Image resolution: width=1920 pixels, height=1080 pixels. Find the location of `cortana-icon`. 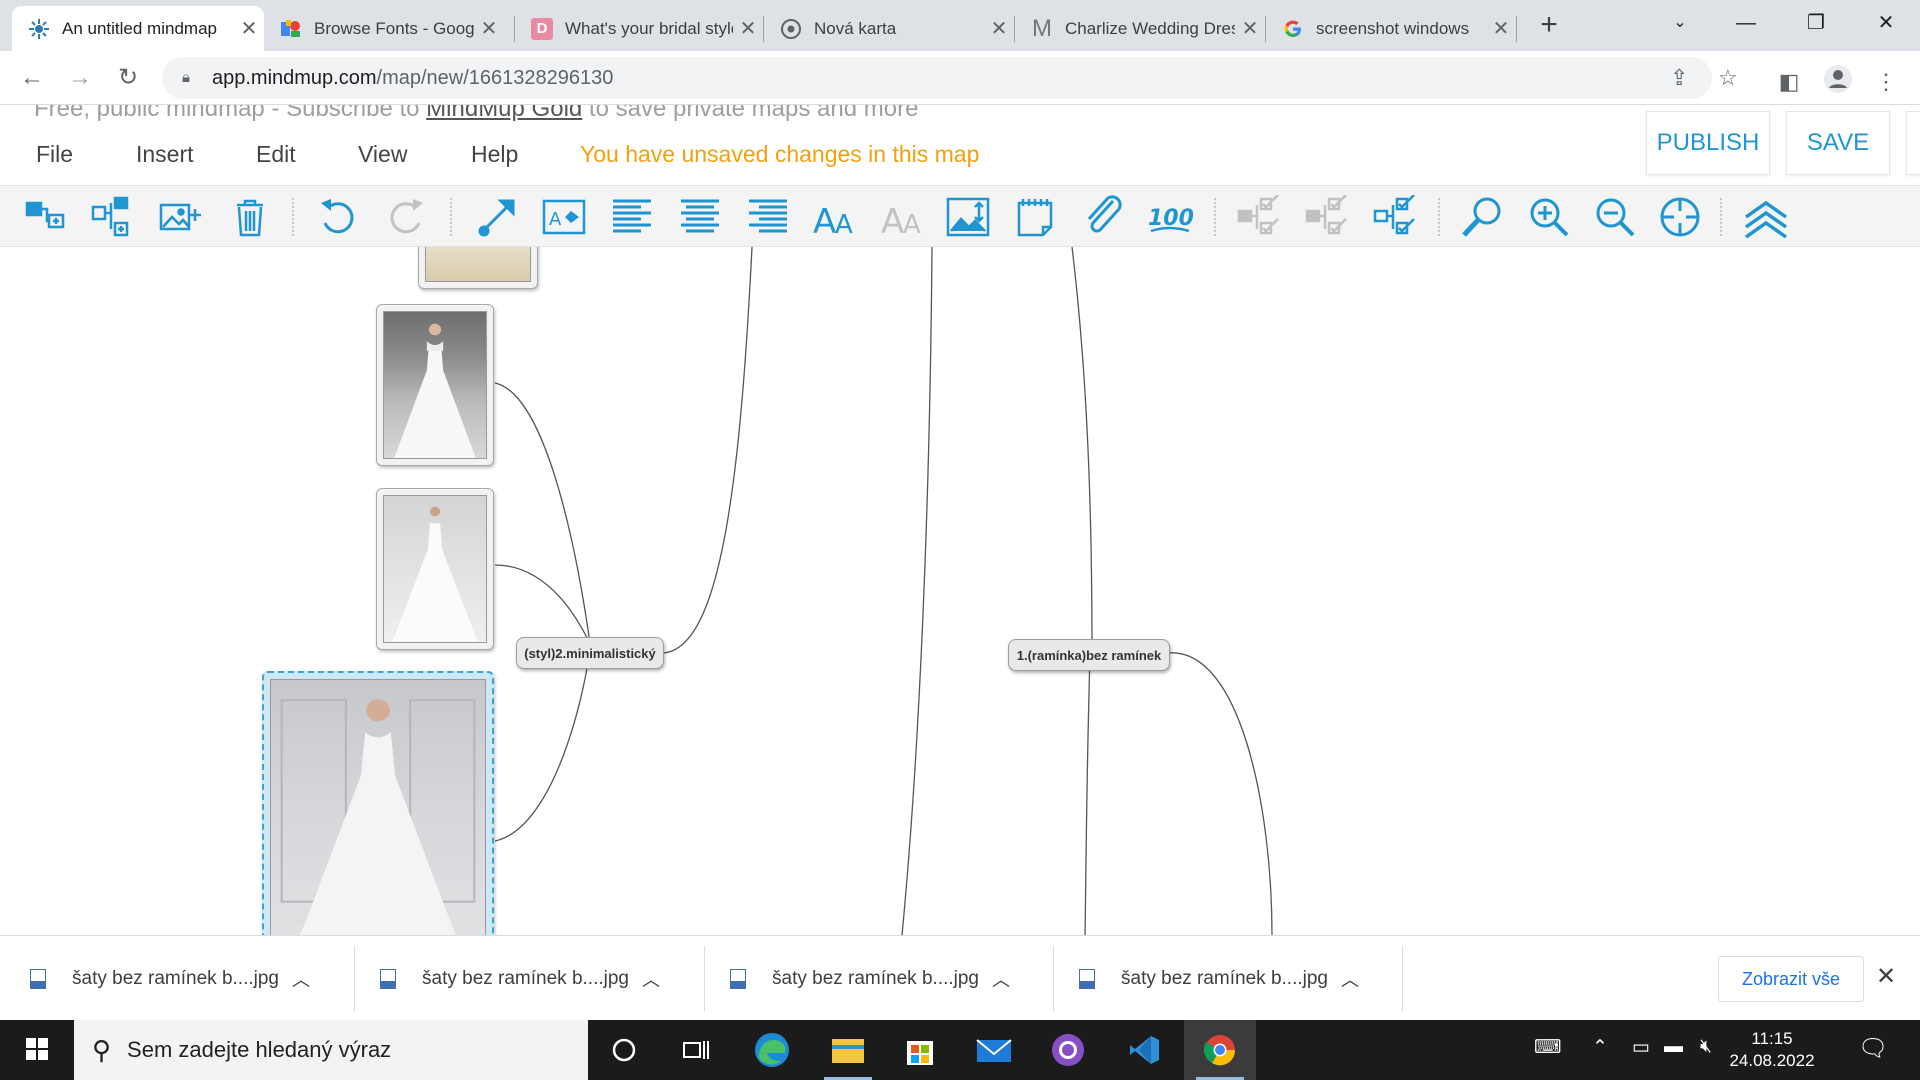

cortana-icon is located at coordinates (624, 1050).